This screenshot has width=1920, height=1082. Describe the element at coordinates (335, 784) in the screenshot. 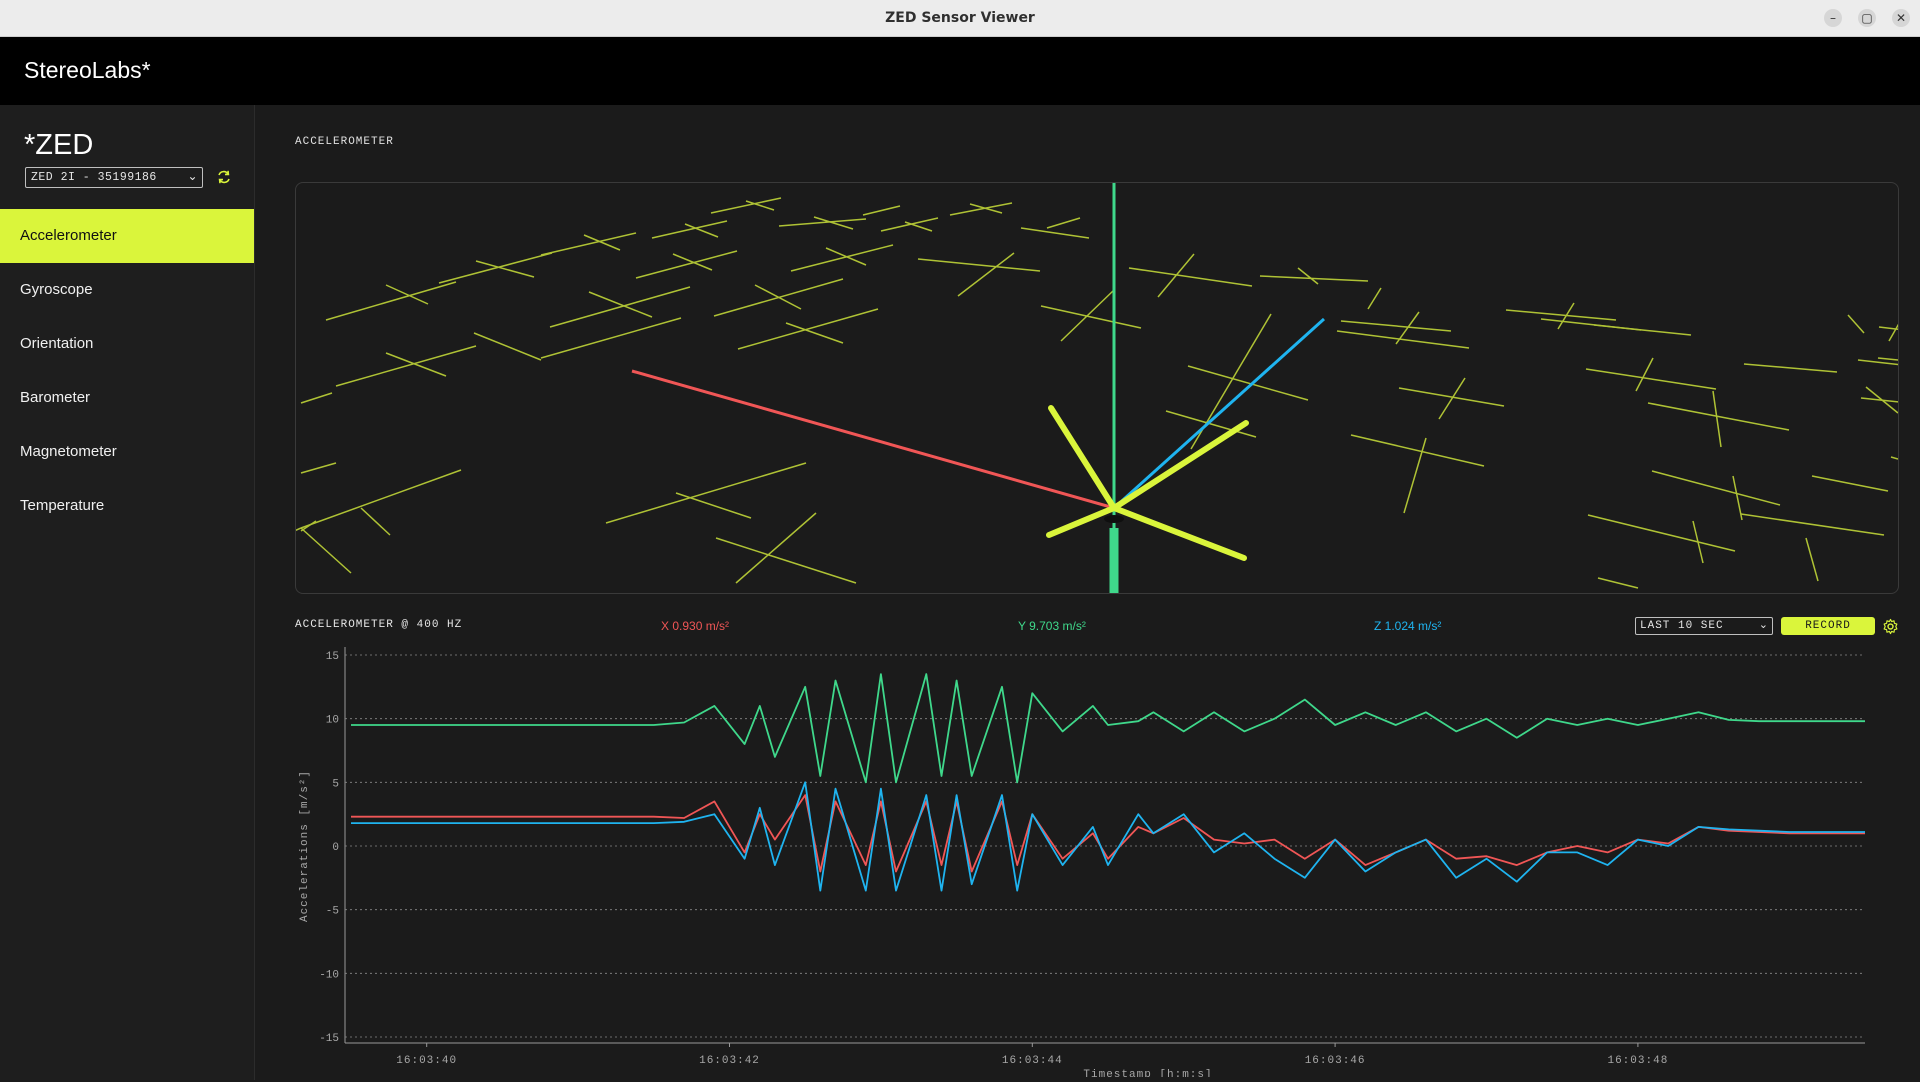

I see `y-tick-label: 5` at that location.